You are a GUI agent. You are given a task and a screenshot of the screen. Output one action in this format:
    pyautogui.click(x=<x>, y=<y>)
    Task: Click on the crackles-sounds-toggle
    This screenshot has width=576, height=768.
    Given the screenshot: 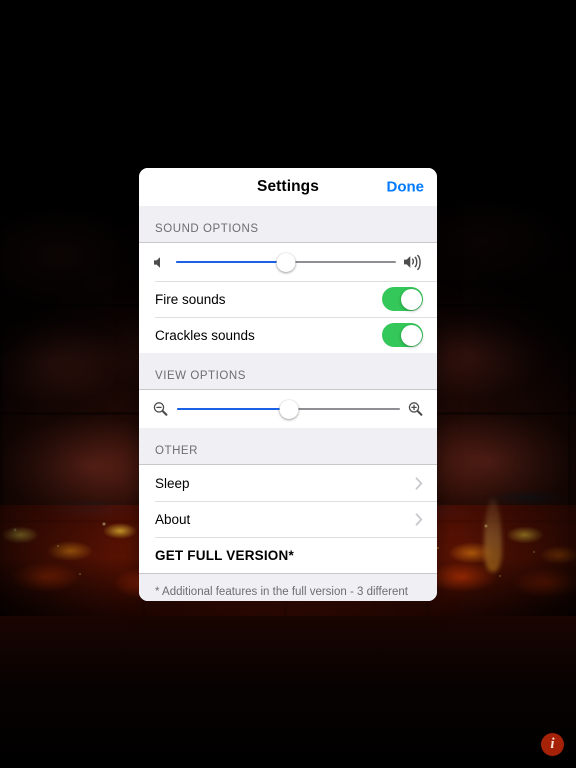 What is the action you would take?
    pyautogui.click(x=402, y=335)
    